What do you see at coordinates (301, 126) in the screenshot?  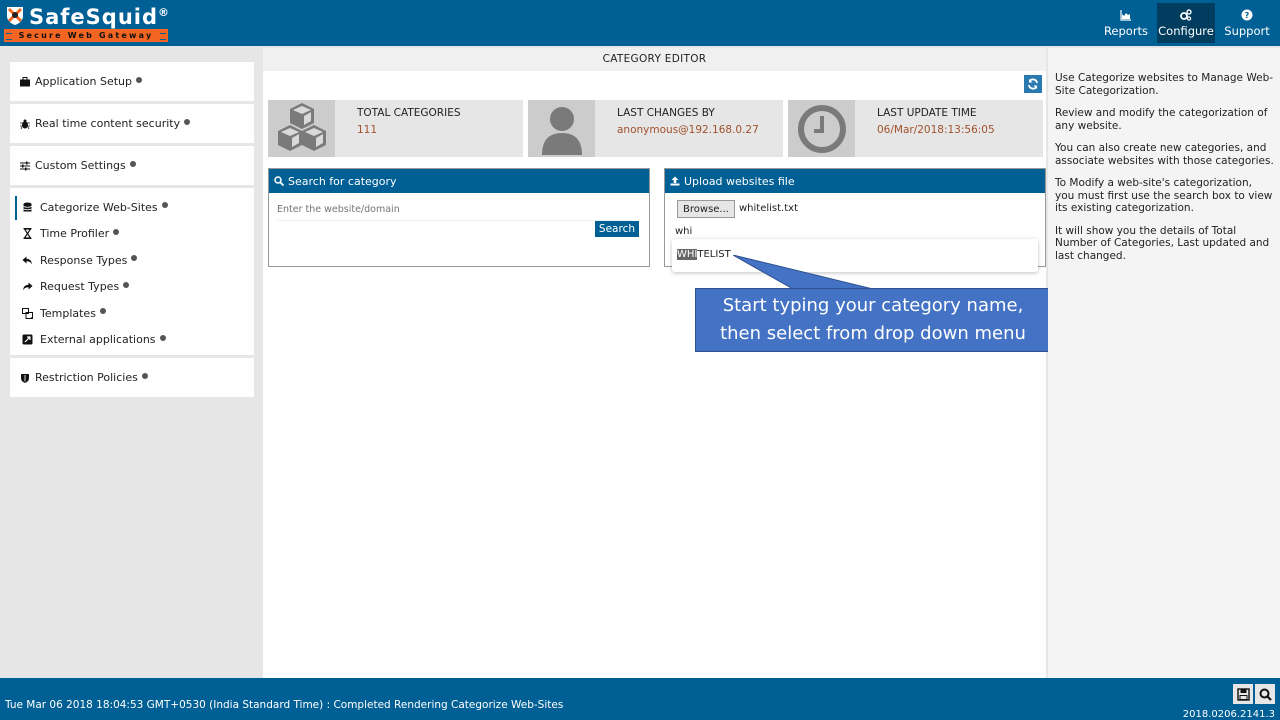 I see `cubes-icon` at bounding box center [301, 126].